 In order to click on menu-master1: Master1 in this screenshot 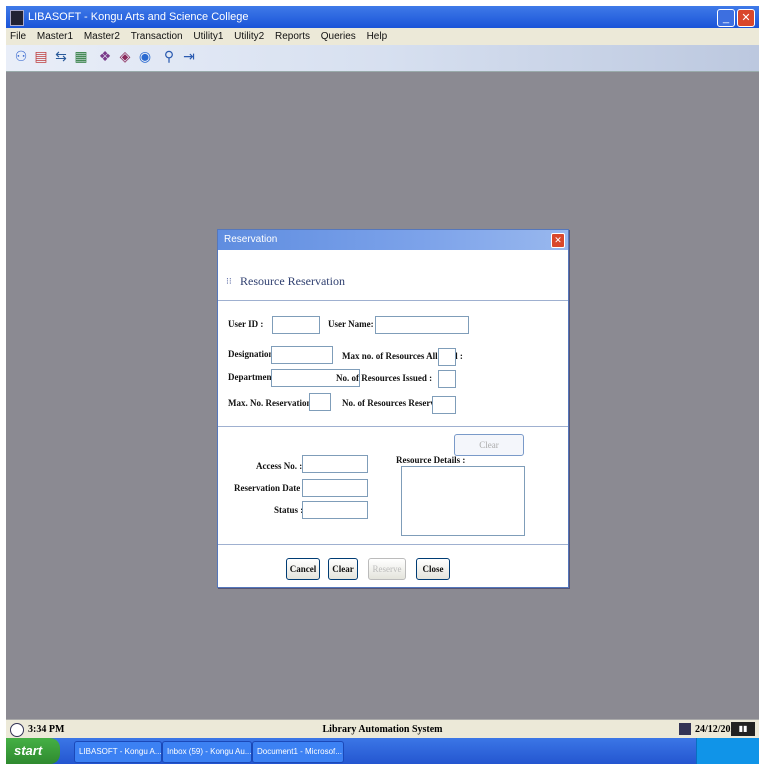, I will do `click(55, 36)`.